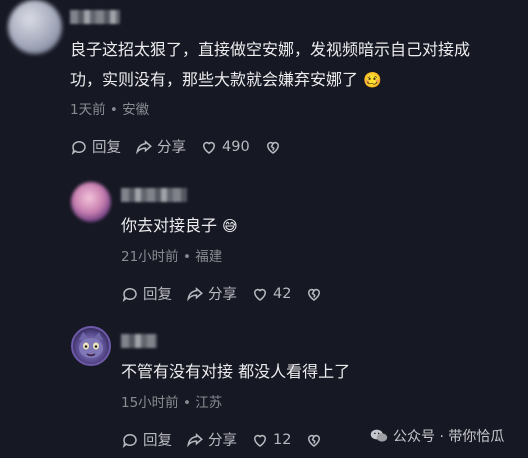  Describe the element at coordinates (271, 440) in the screenshot. I see `like-button: 12` at that location.